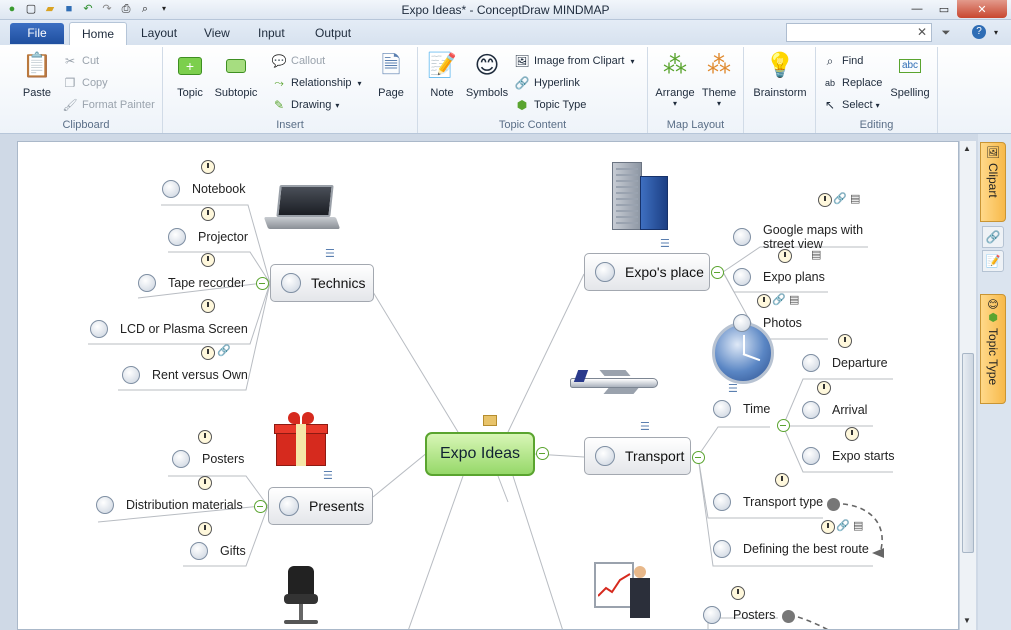  Describe the element at coordinates (333, 33) in the screenshot. I see `tab-output: Output` at that location.